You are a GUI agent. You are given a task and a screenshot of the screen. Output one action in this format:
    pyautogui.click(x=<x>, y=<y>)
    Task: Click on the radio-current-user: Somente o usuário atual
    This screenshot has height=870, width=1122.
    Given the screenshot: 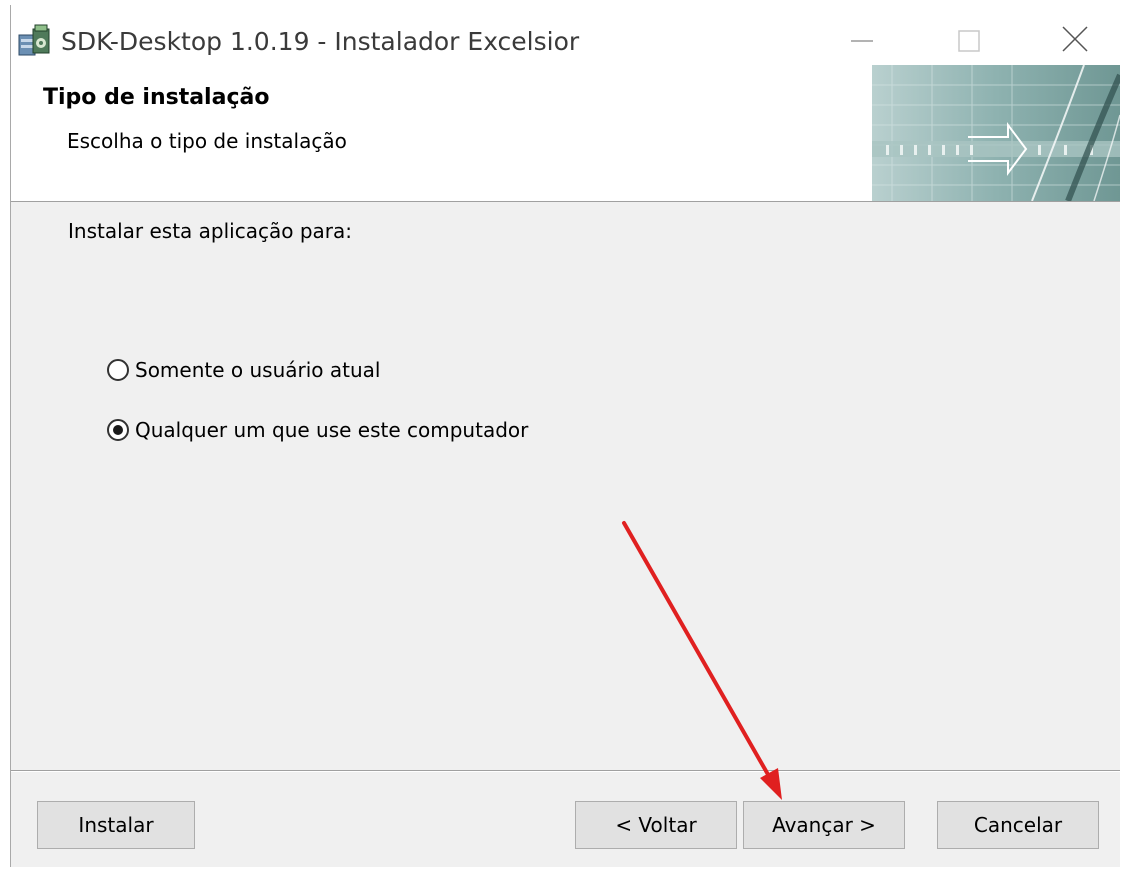 What is the action you would take?
    pyautogui.click(x=243, y=370)
    